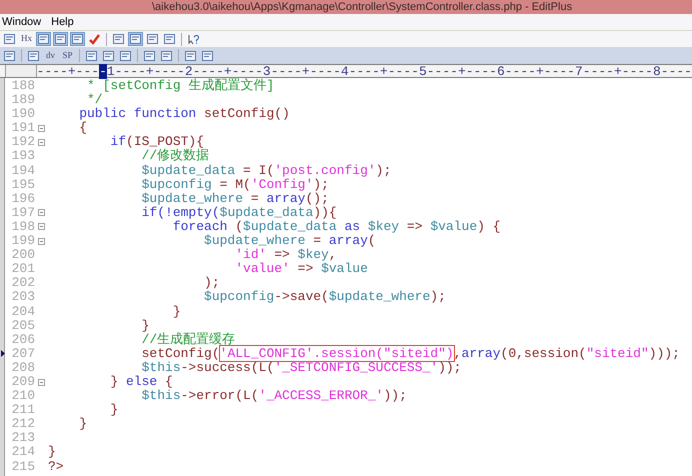  Describe the element at coordinates (273, 396) in the screenshot. I see `code-line: $this->error(L('_ACCESS_ERROR_'));` at that location.